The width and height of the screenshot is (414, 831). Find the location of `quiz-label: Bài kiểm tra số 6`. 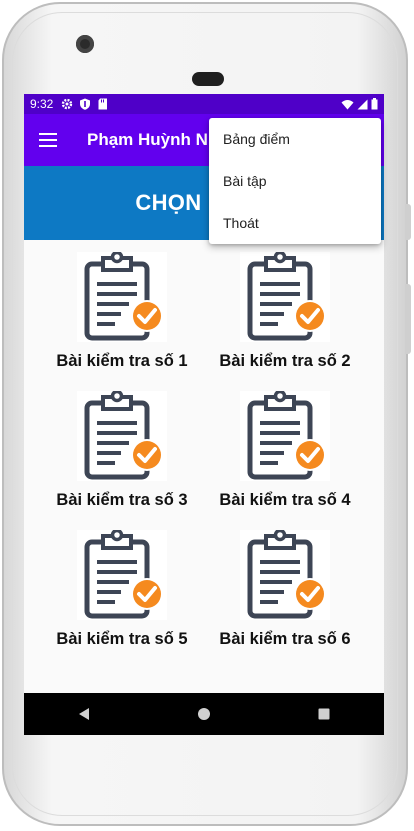

quiz-label: Bài kiểm tra số 6 is located at coordinates (285, 639).